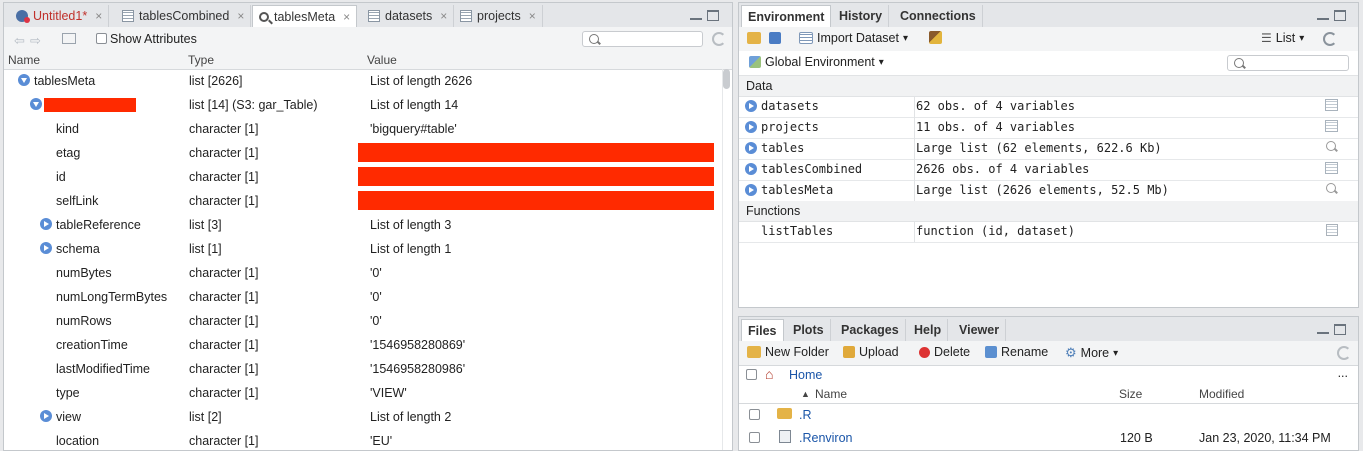 The image size is (1363, 451). I want to click on env-row: listTables function (id, dataset), so click(1048, 232).